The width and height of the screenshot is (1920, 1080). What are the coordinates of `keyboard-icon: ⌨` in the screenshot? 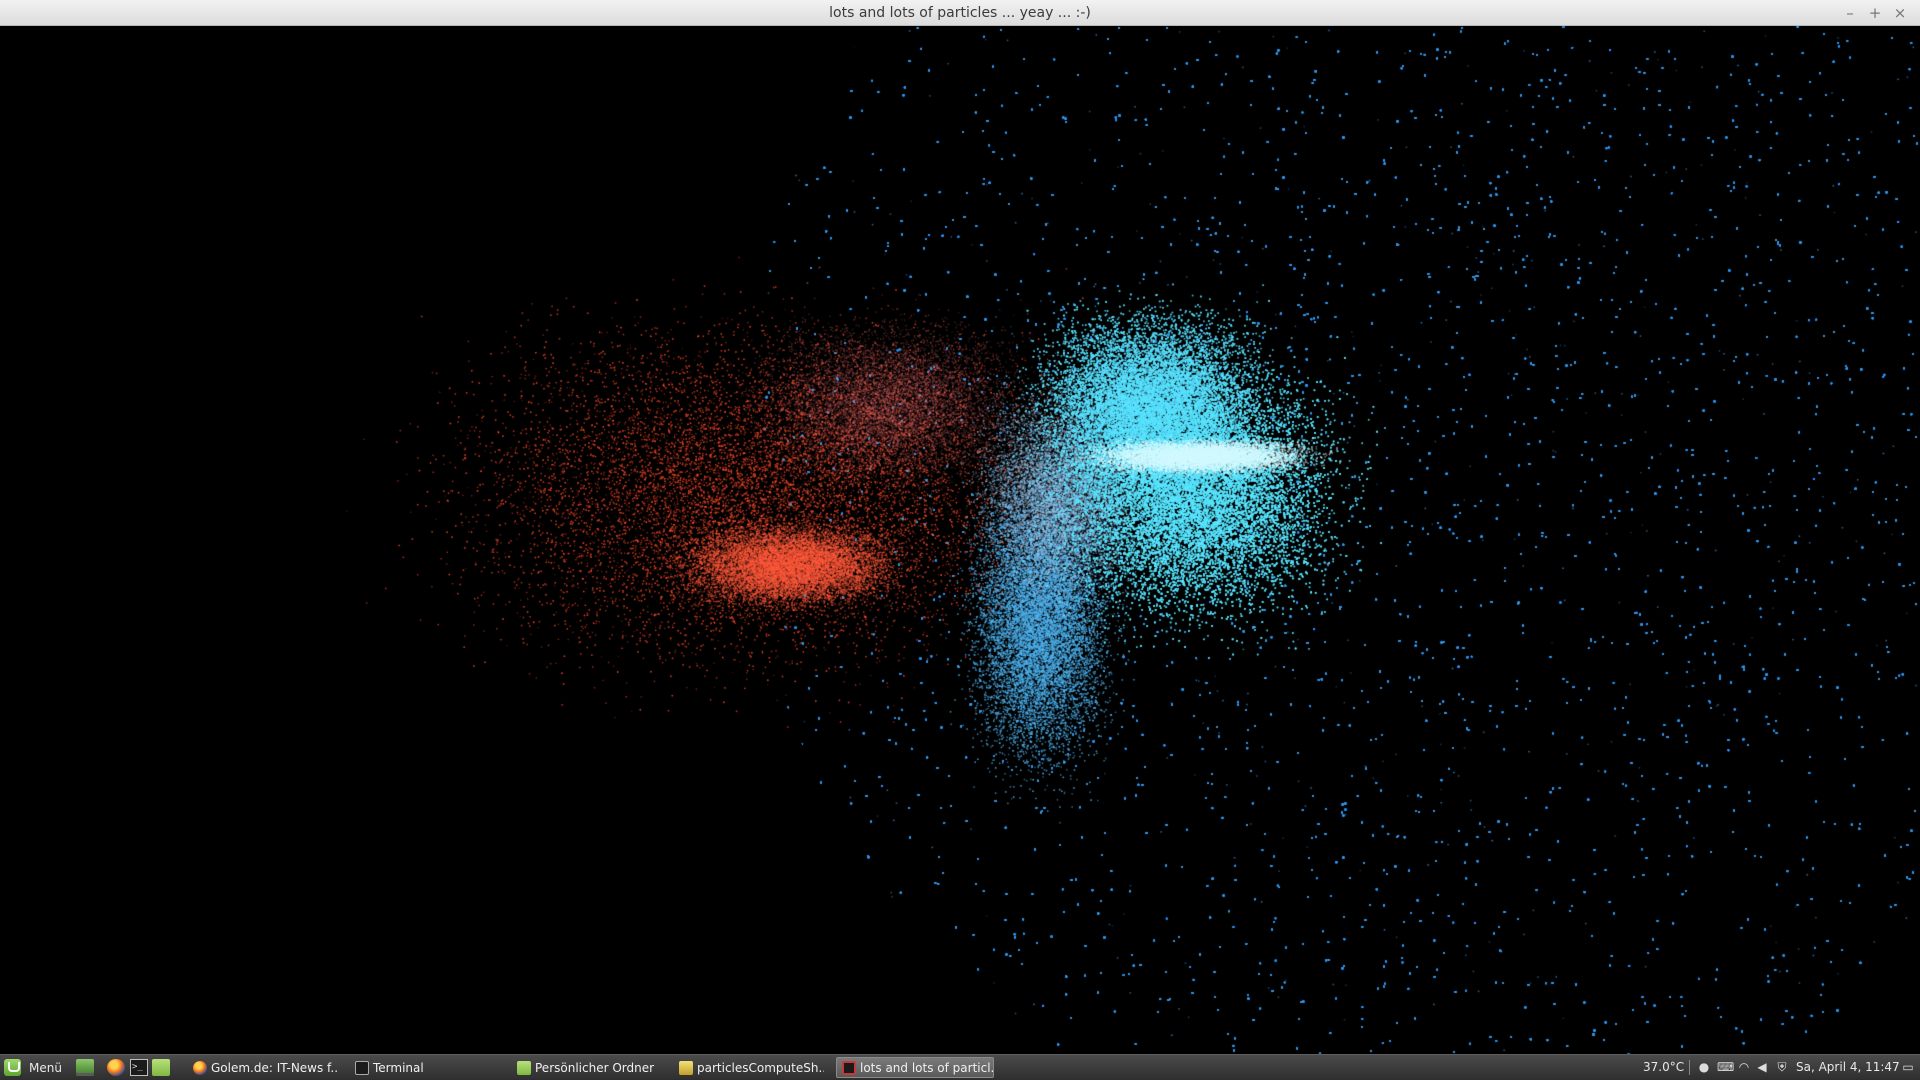 It's located at (1725, 1067).